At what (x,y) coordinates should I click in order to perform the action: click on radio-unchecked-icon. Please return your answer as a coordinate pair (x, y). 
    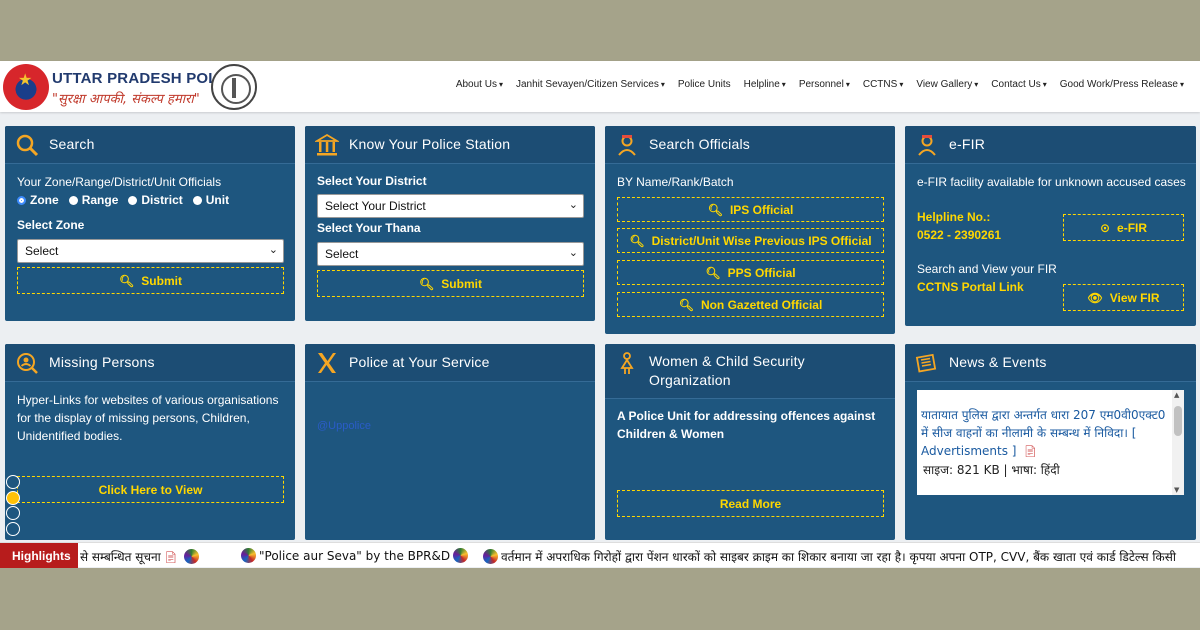
    Looking at the image, I should click on (73, 200).